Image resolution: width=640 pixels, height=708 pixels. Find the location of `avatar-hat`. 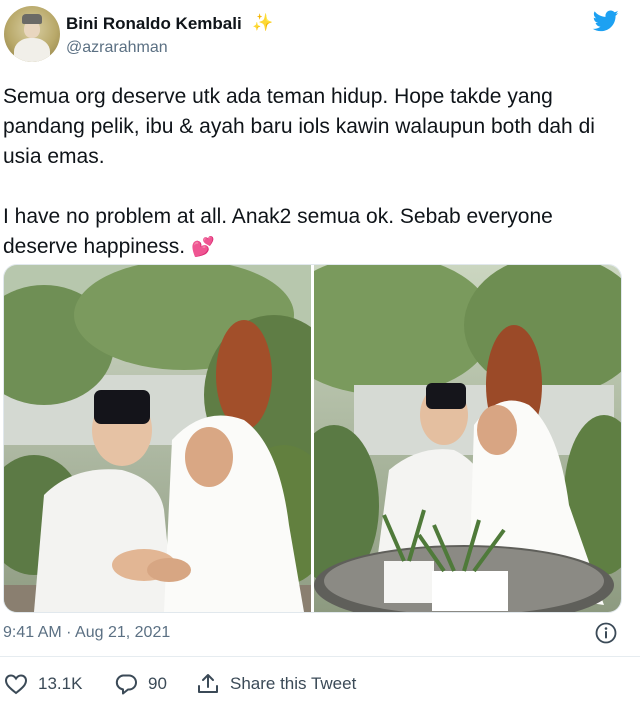

avatar-hat is located at coordinates (32, 19).